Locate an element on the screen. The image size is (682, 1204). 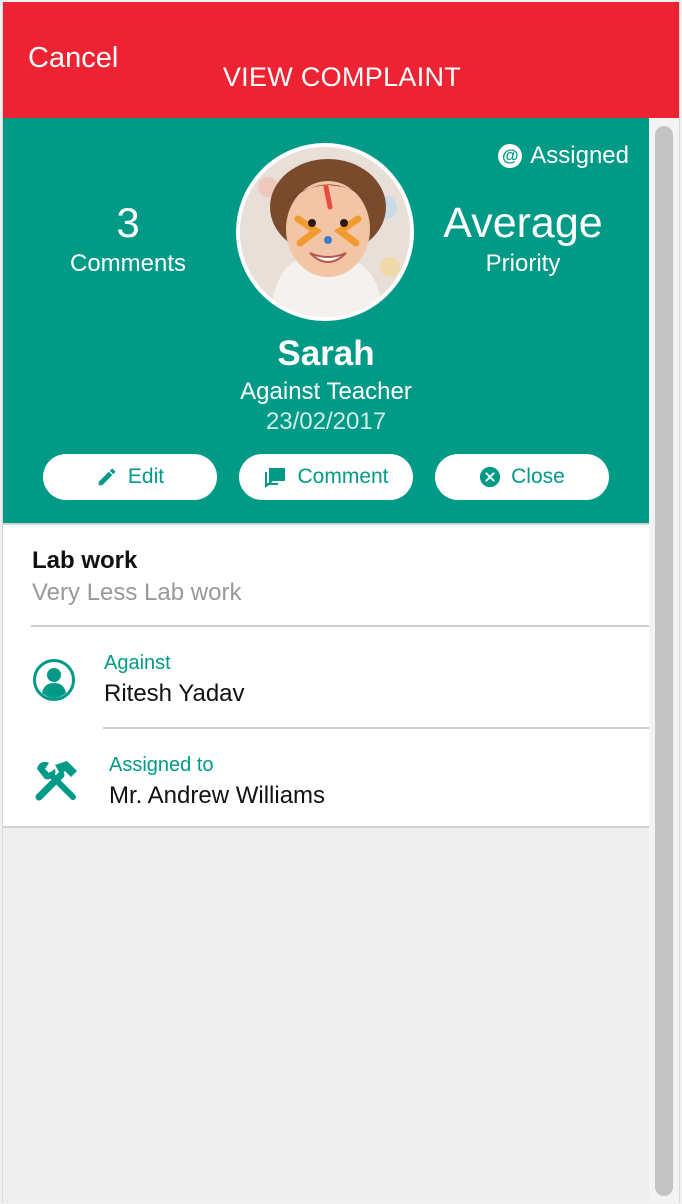
assigned-to-label: Assigned to is located at coordinates (161, 765).